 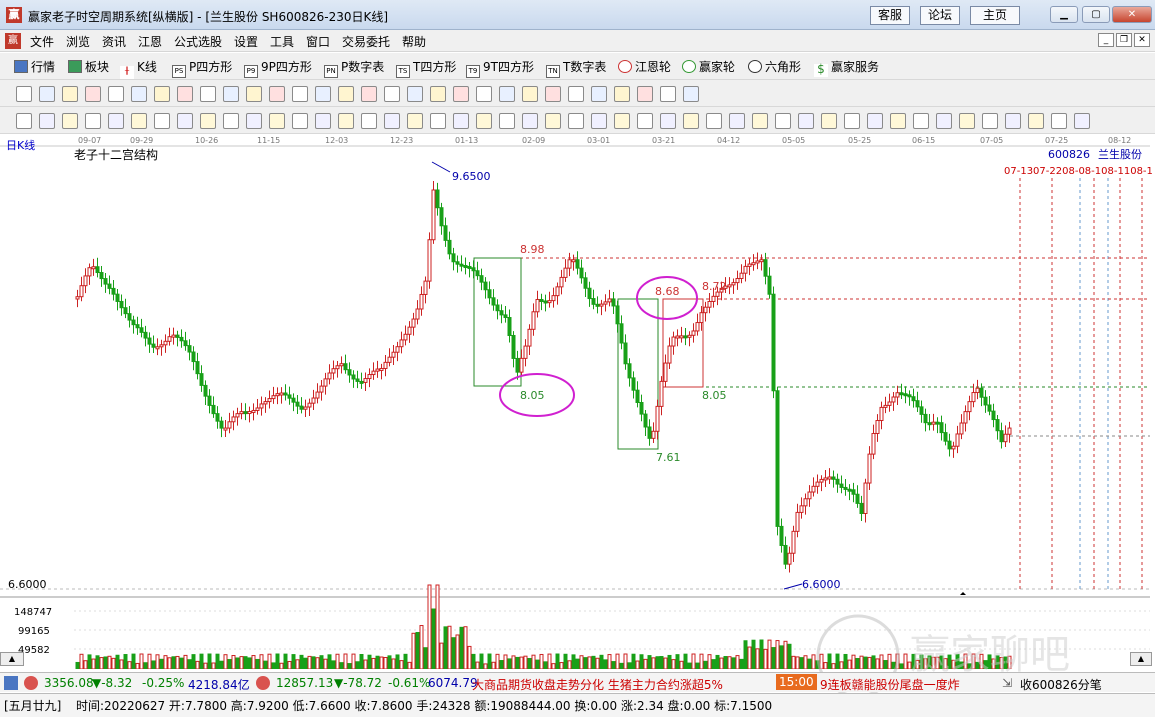 What do you see at coordinates (366, 41) in the screenshot?
I see `menu-trade: 交易委托` at bounding box center [366, 41].